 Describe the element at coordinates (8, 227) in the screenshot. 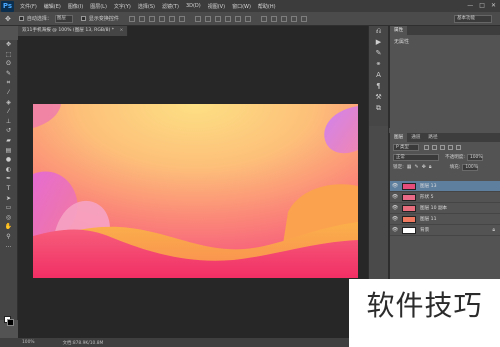

I see `hand-tool-icon: ✋` at that location.